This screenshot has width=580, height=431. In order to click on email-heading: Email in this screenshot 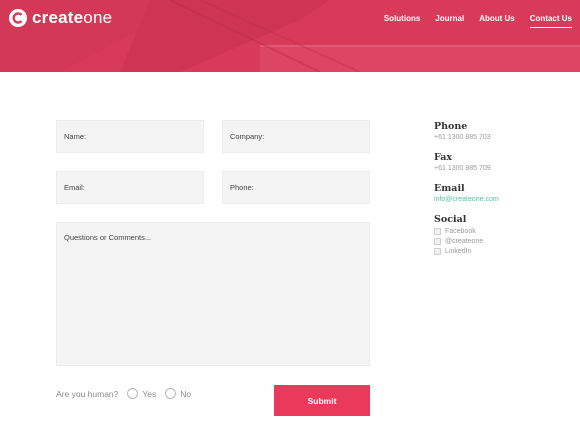, I will do `click(449, 188)`.